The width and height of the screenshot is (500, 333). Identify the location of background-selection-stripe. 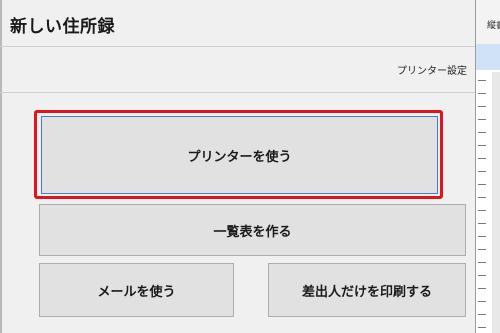
(488, 57).